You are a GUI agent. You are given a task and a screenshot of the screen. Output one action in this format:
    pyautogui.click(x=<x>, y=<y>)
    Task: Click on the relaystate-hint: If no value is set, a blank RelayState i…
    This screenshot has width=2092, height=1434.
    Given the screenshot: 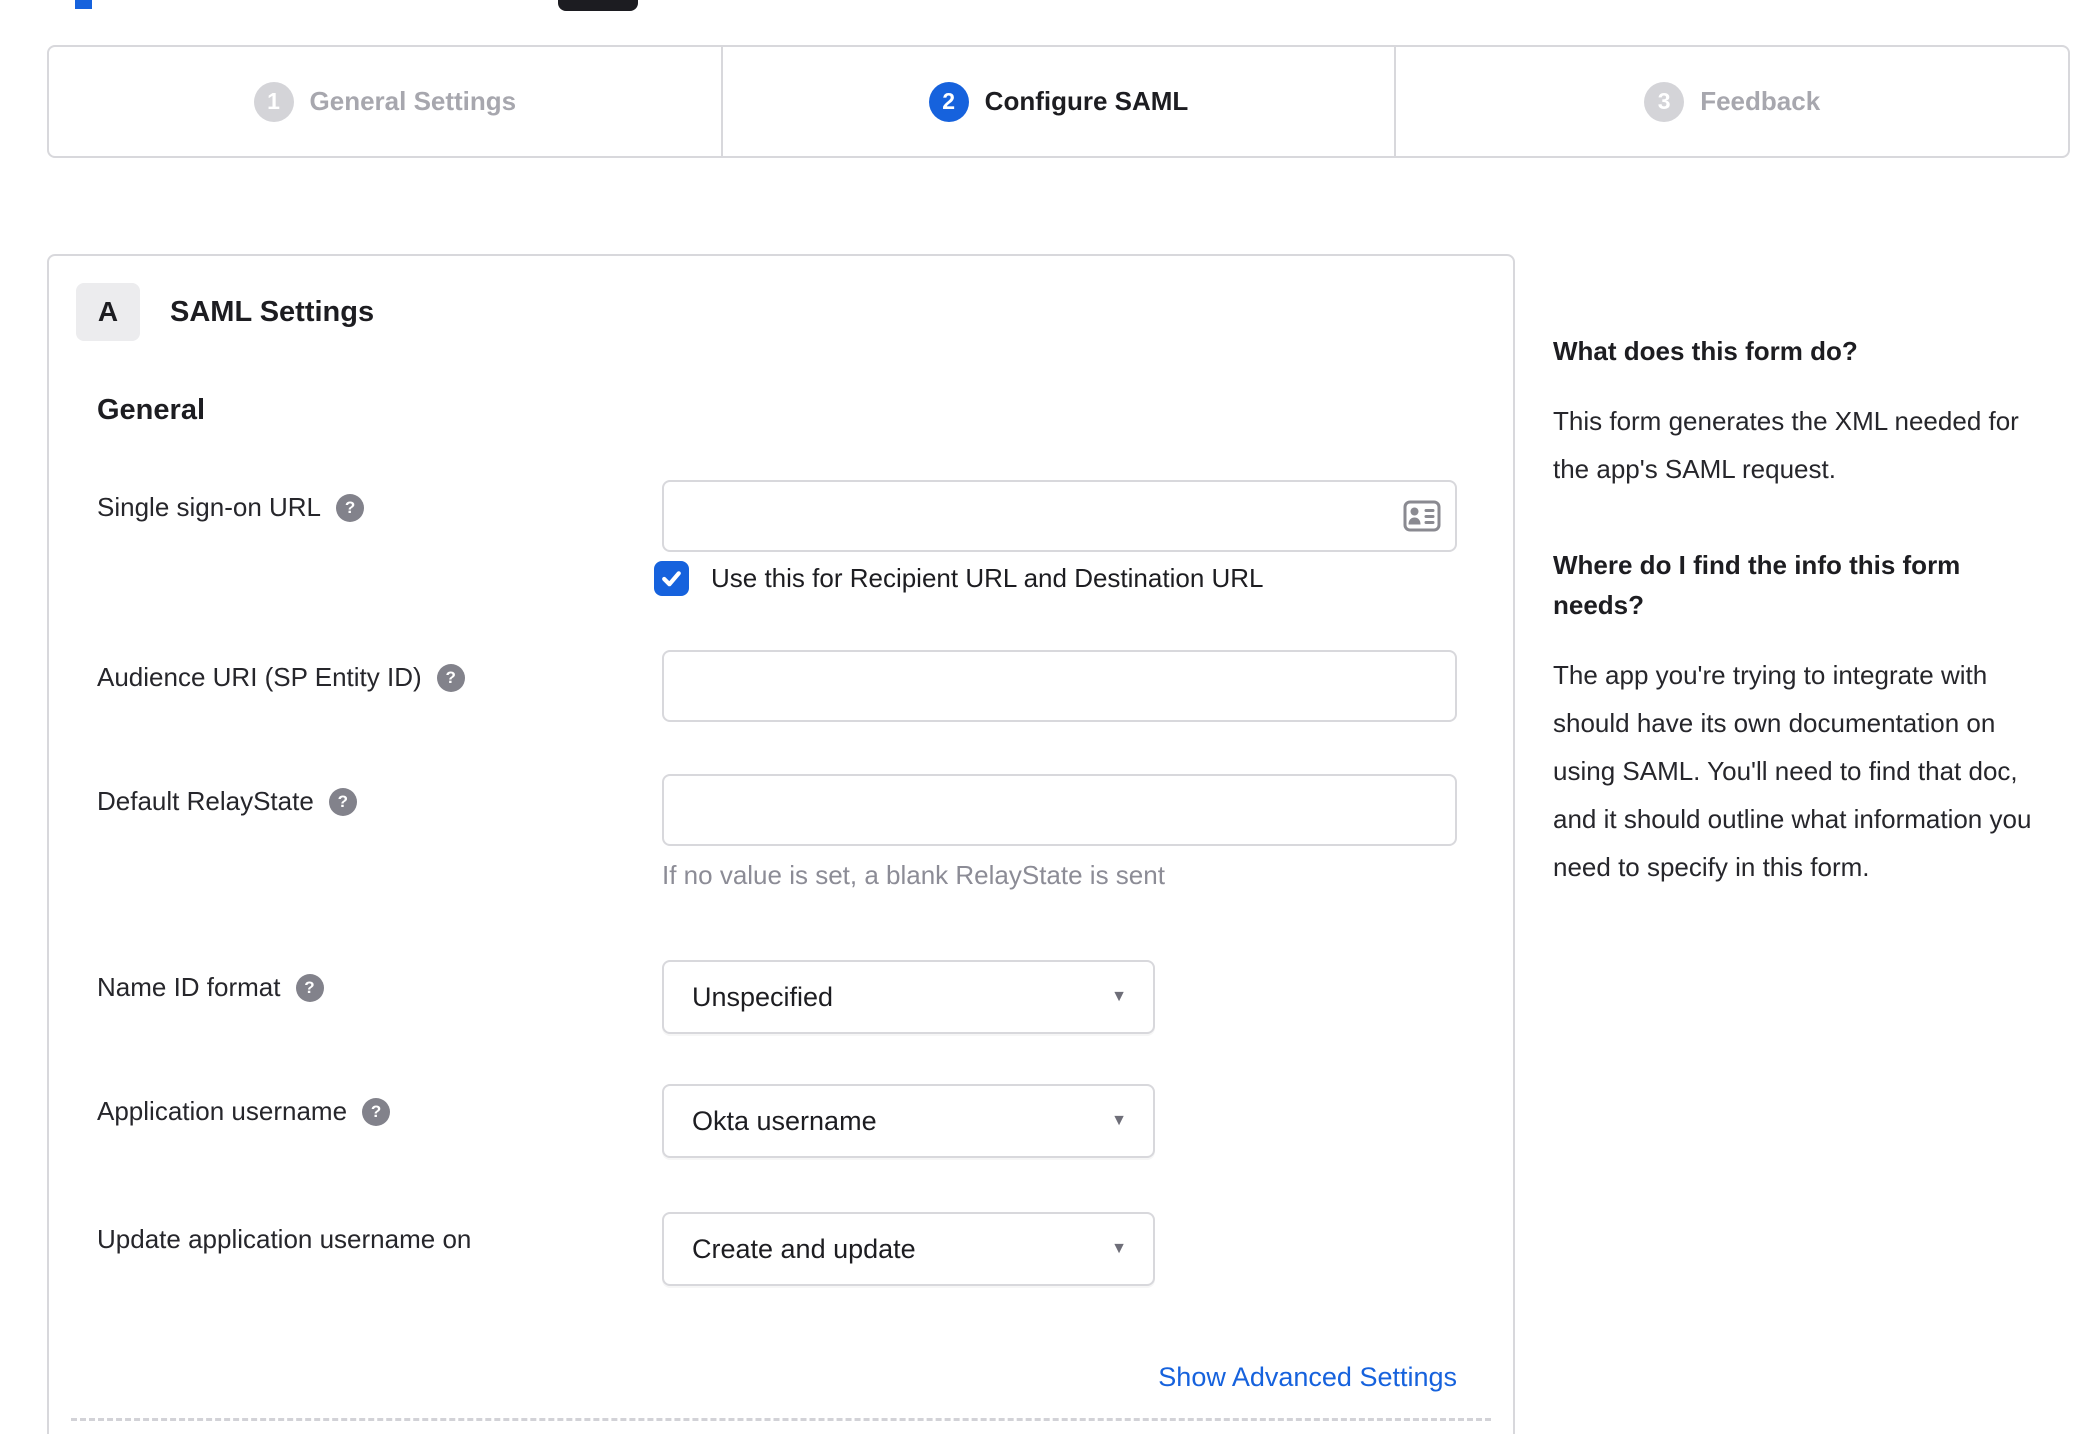 What is the action you would take?
    pyautogui.click(x=913, y=875)
    